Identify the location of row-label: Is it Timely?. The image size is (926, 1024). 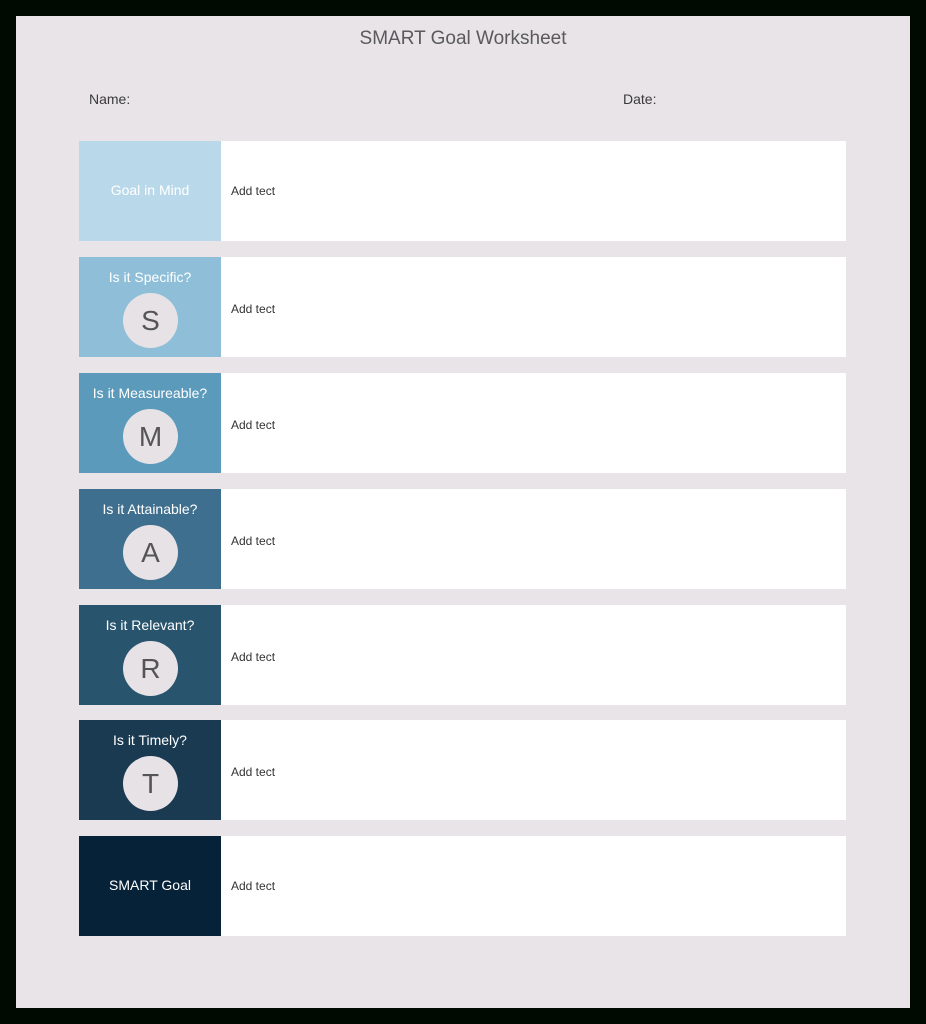
(150, 740).